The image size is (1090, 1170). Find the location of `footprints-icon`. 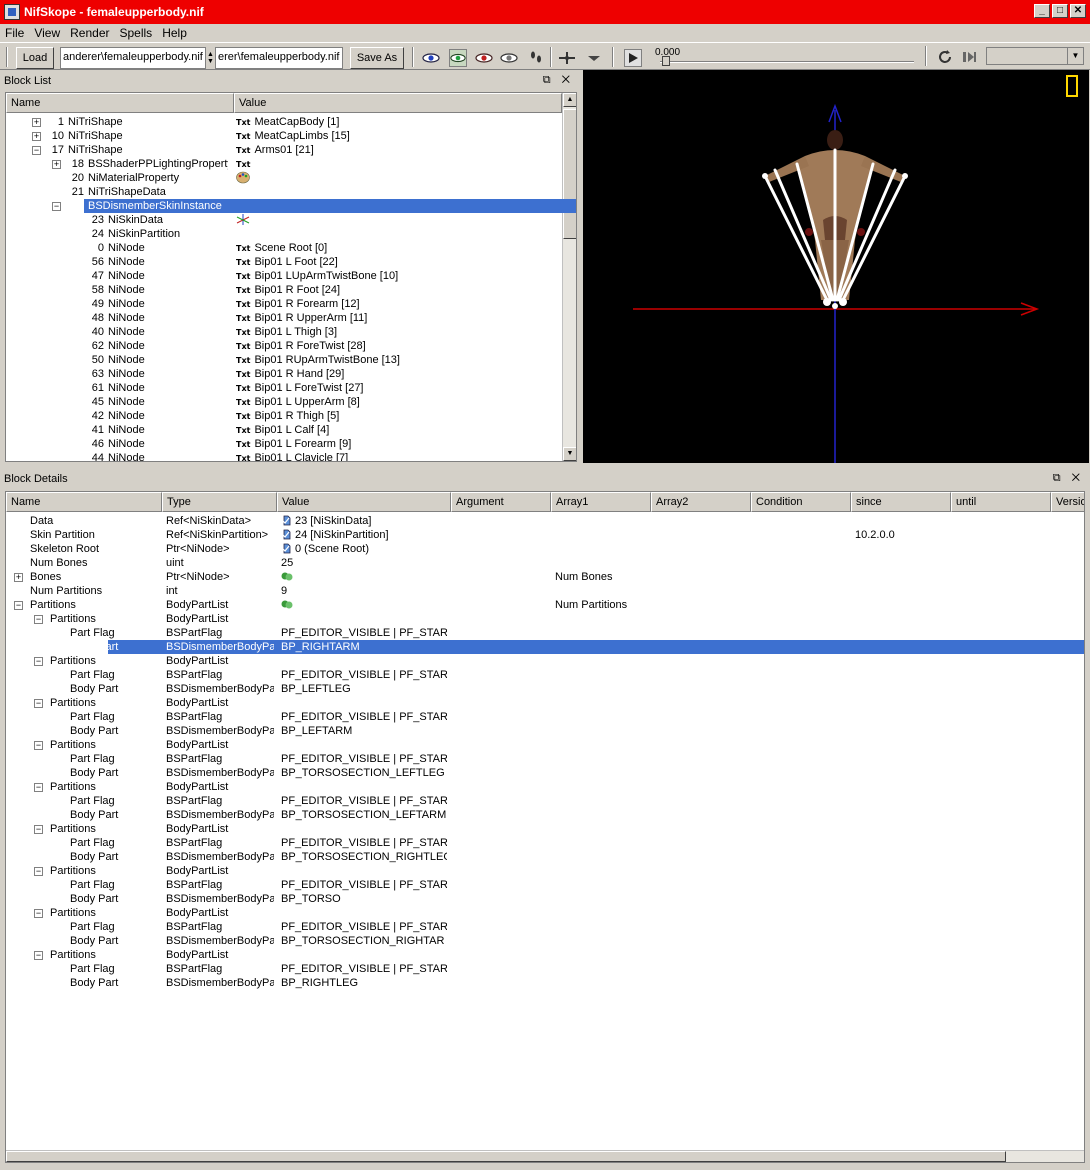

footprints-icon is located at coordinates (536, 58).